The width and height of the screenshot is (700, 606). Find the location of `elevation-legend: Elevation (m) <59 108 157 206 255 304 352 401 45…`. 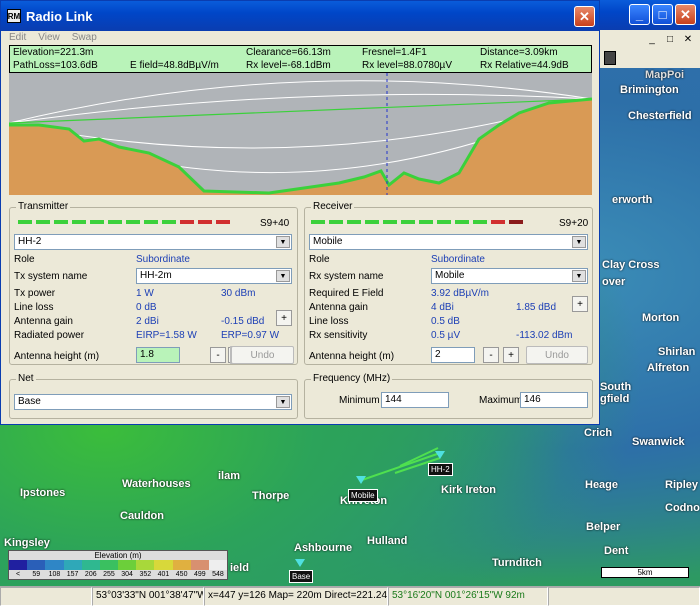

elevation-legend: Elevation (m) <59 108 157 206 255 304 352 401 45… is located at coordinates (118, 565).